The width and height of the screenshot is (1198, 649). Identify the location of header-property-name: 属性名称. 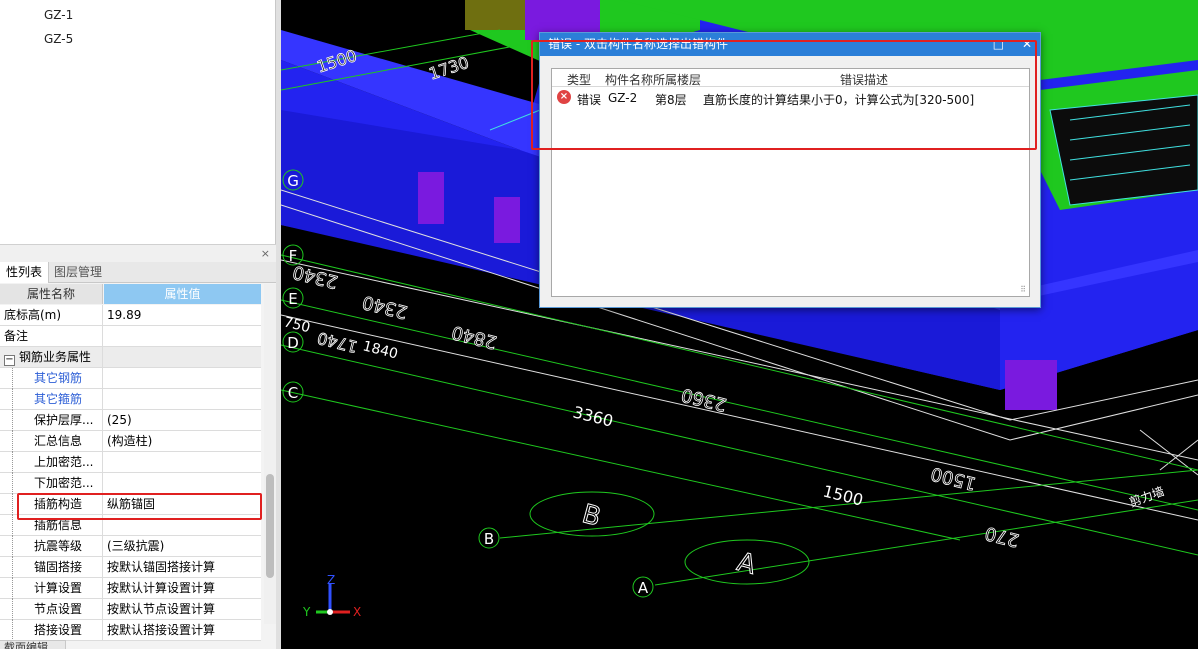
(51, 294).